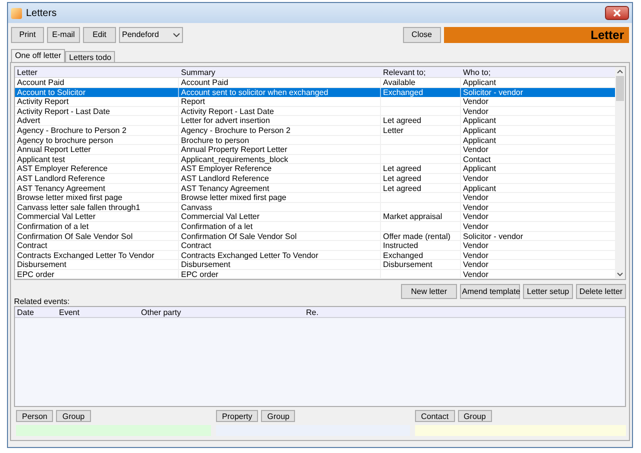  Describe the element at coordinates (90, 56) in the screenshot. I see `tab: Letters todo` at that location.